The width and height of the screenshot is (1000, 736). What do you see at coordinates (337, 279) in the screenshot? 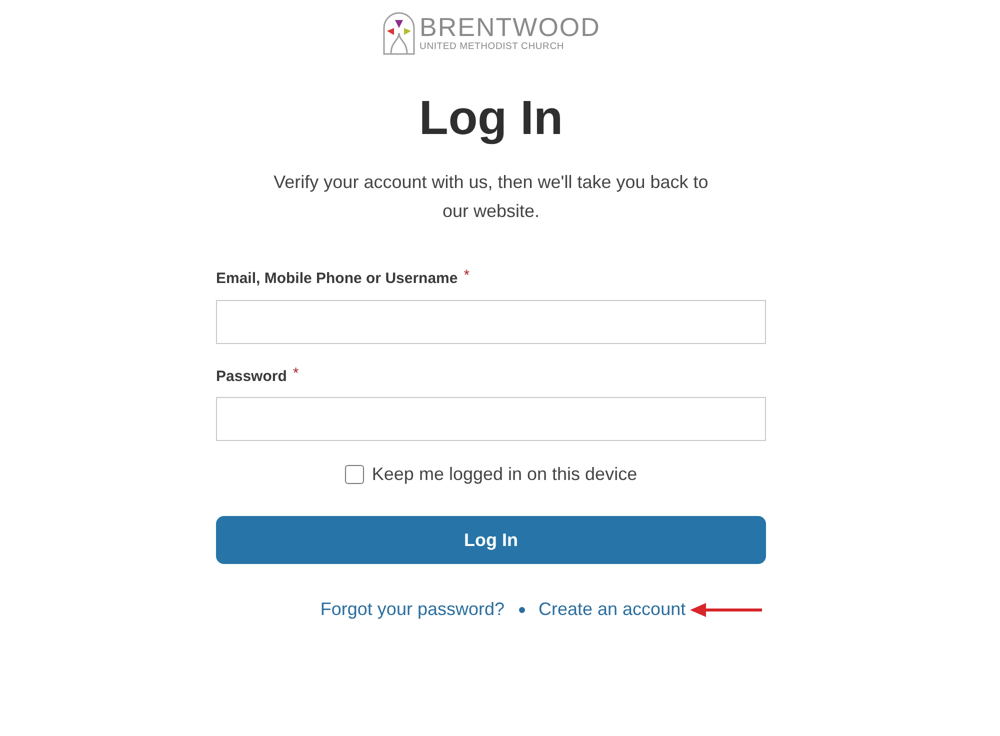
I see `field-label: Email, Mobile Phone or Username` at bounding box center [337, 279].